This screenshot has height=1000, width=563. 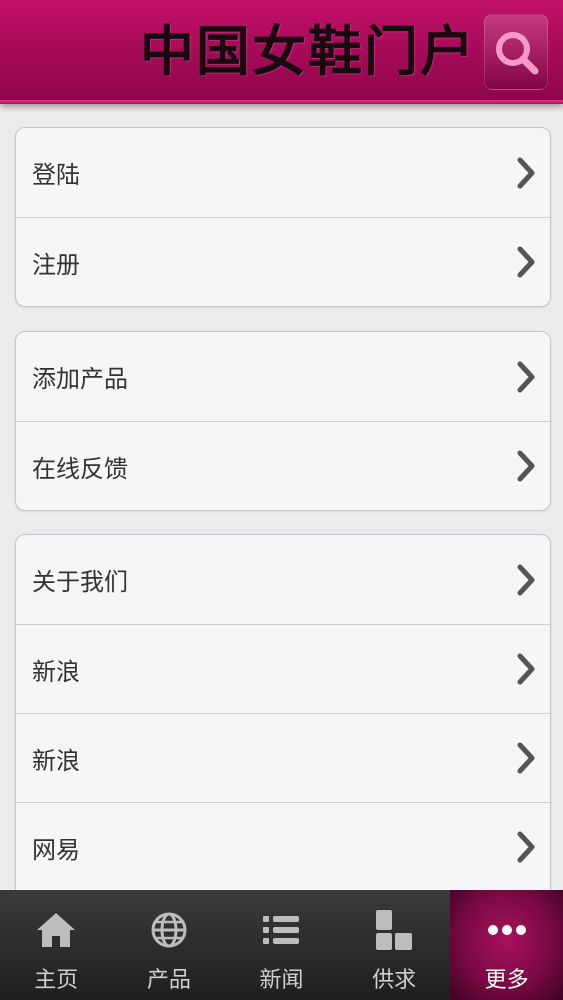 I want to click on about-us-item: 关于我们, so click(x=283, y=579).